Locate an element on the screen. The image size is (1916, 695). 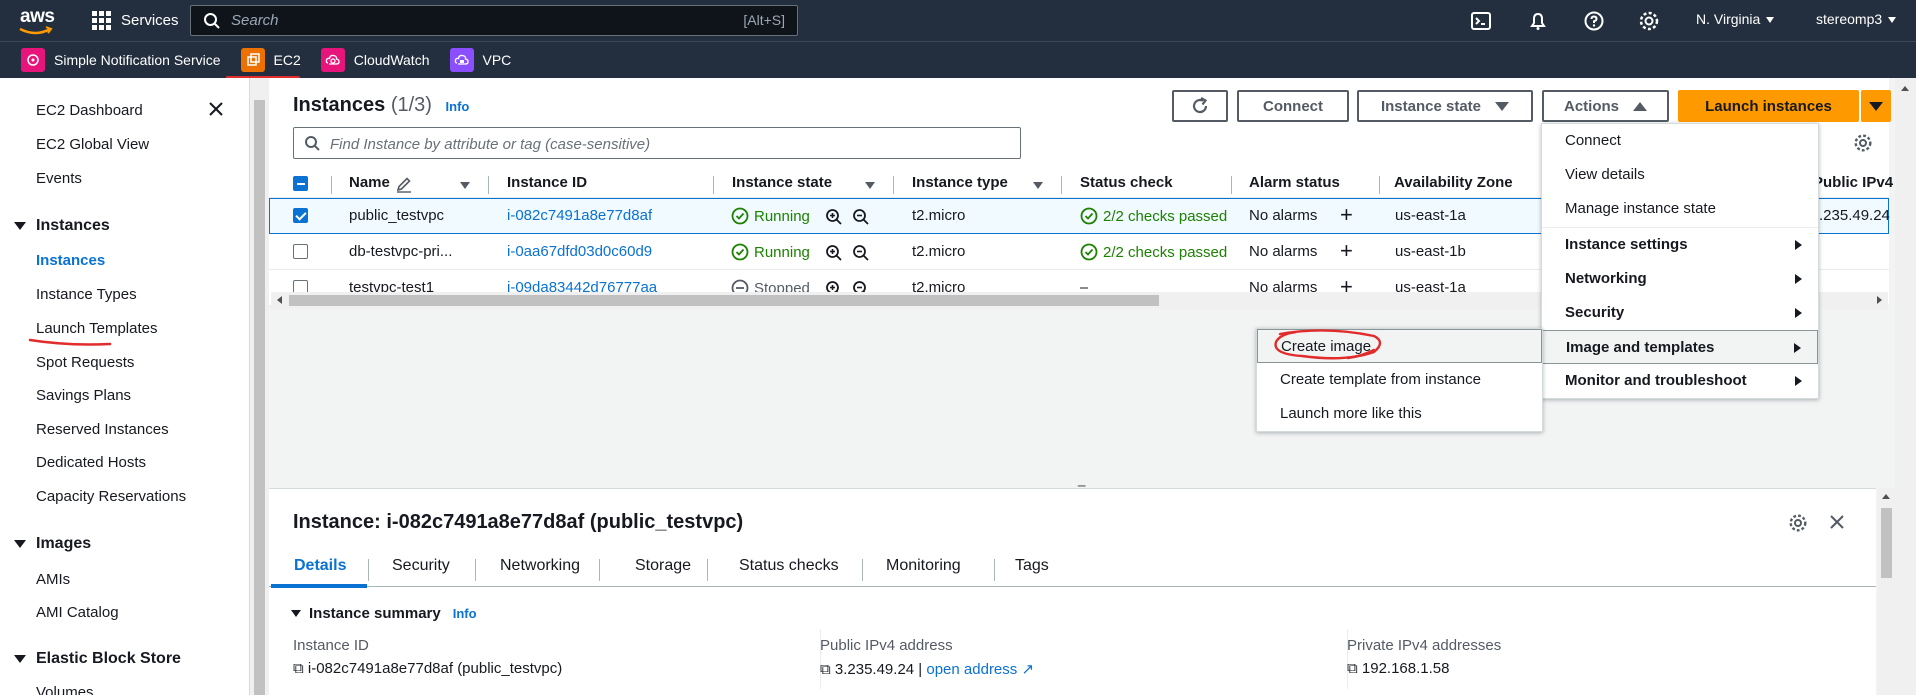
cell-instance-id: i-082c7491a8e77d8af is located at coordinates (579, 215).